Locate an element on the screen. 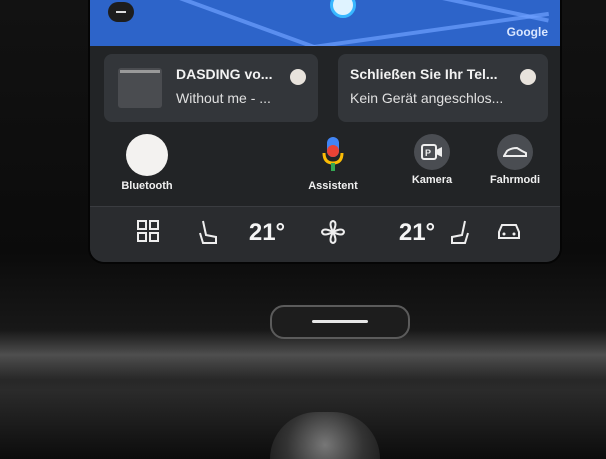  home-button is located at coordinates (340, 322).